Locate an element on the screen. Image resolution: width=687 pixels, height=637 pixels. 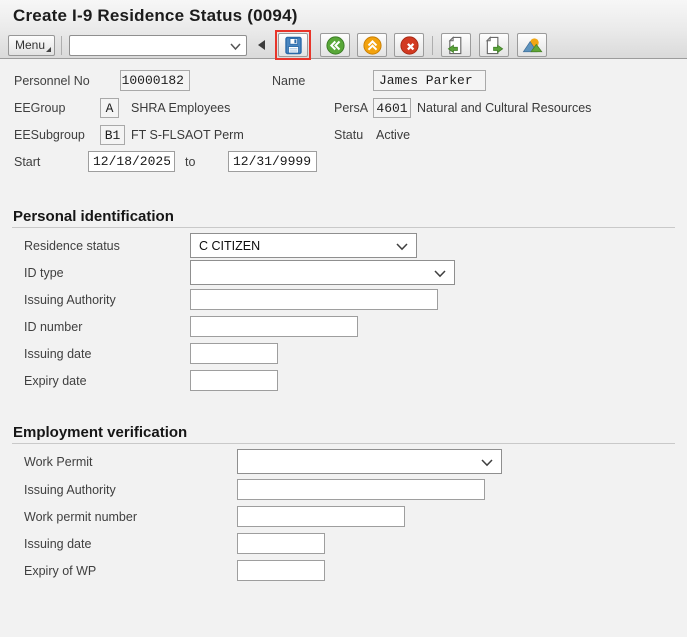
ev-issuing-date-label: Issuing date is located at coordinates (58, 544).